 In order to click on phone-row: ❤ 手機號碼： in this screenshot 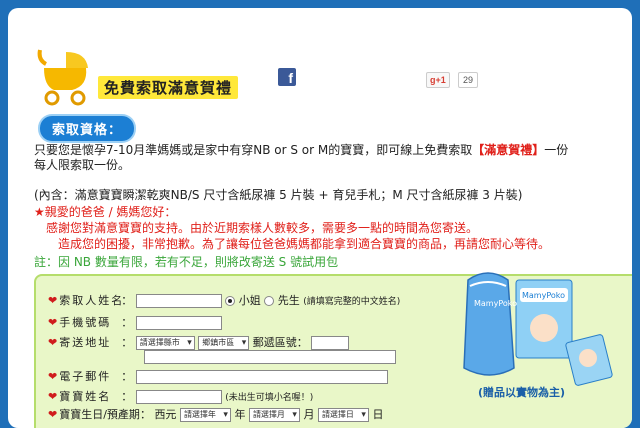, I will do `click(135, 322)`.